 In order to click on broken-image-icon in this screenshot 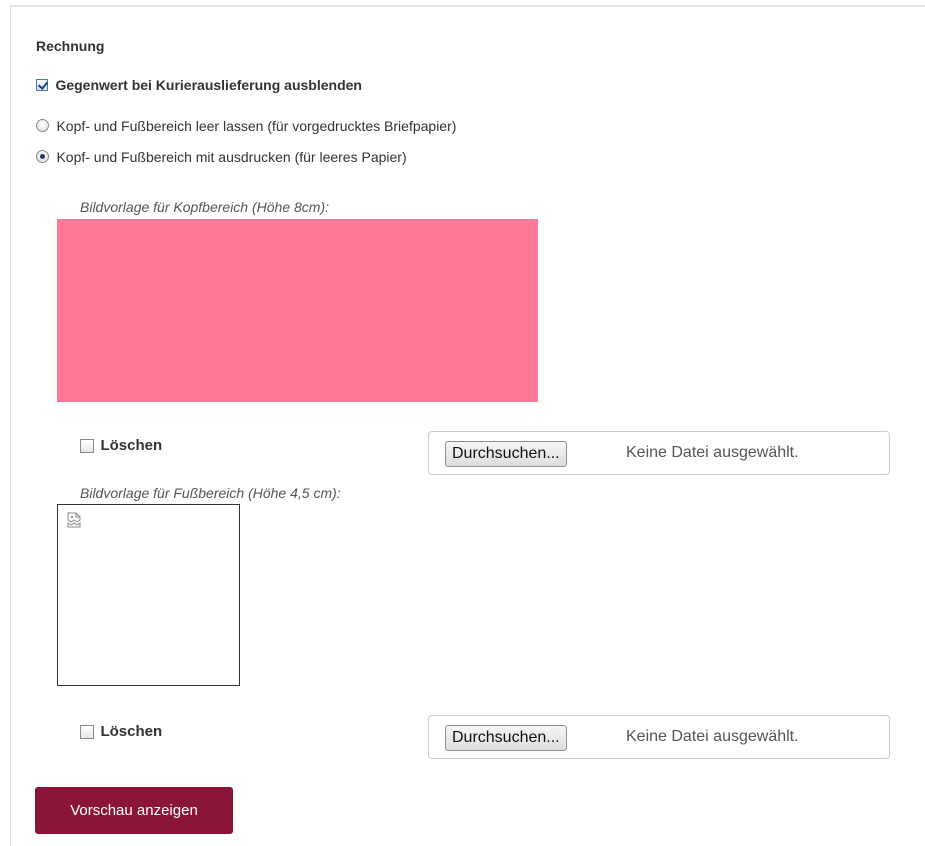, I will do `click(74, 520)`.